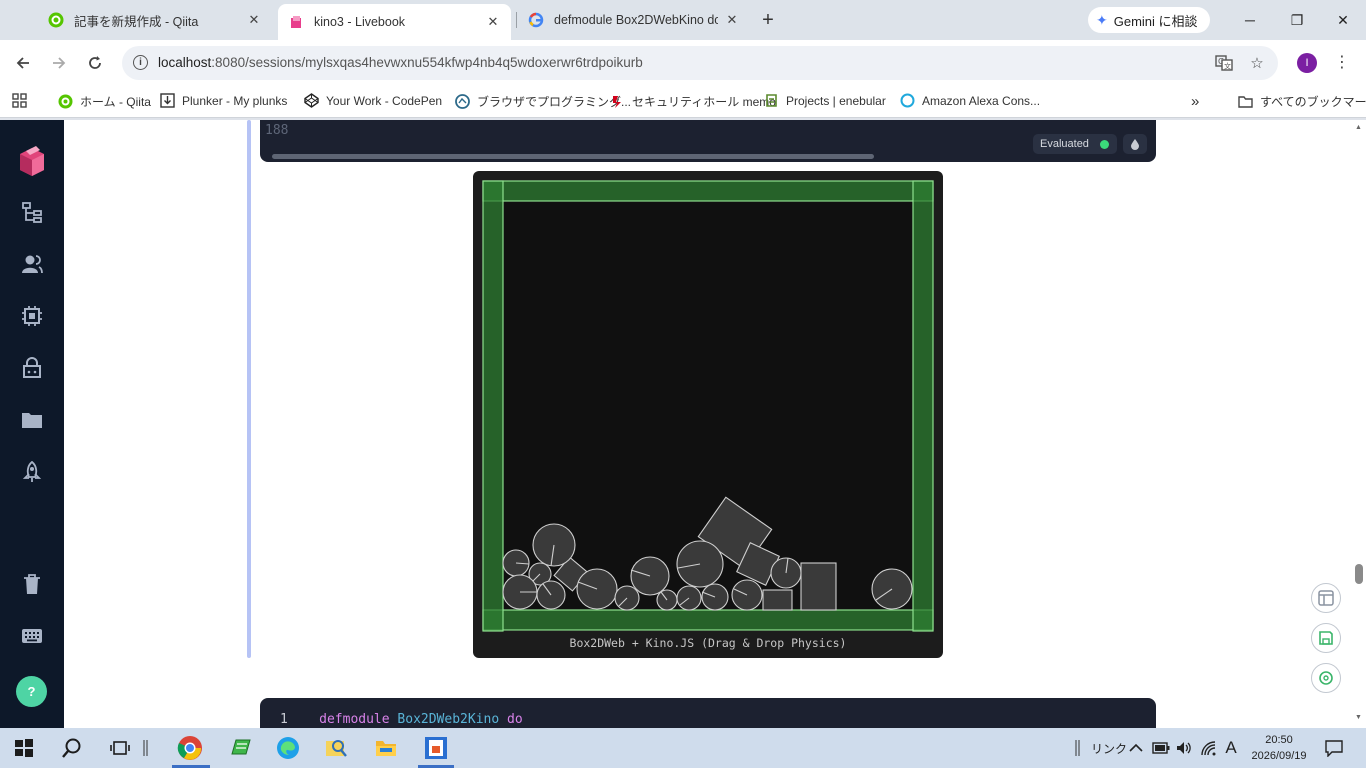 The height and width of the screenshot is (768, 1366). I want to click on code-keyword: defmodule, so click(354, 719).